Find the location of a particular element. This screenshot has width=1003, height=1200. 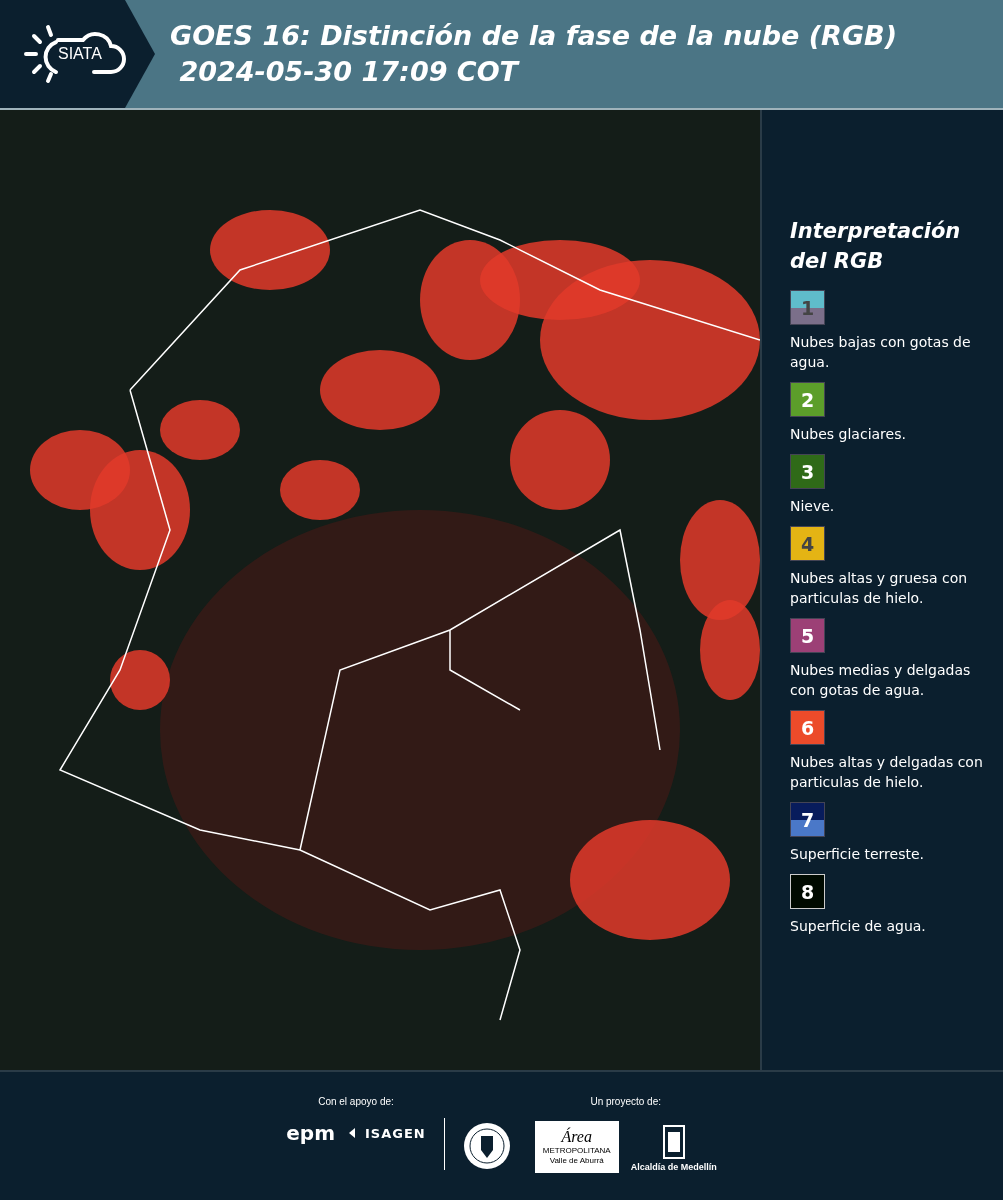

project-caption: Un proyecto de: is located at coordinates (625, 1101).